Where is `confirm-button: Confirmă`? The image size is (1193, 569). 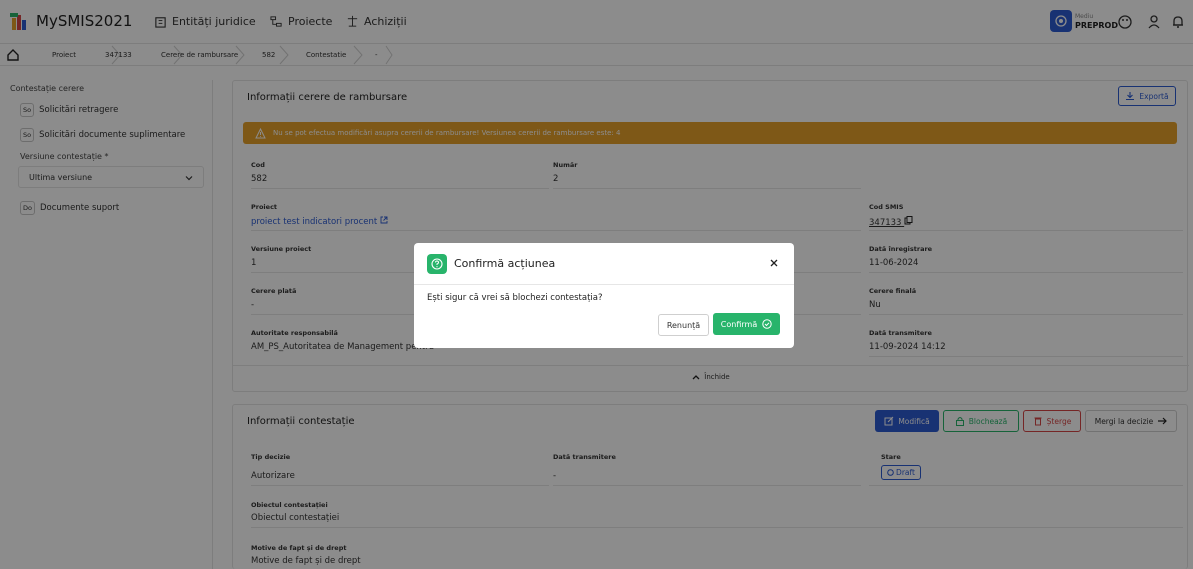
confirm-button: Confirmă is located at coordinates (746, 324).